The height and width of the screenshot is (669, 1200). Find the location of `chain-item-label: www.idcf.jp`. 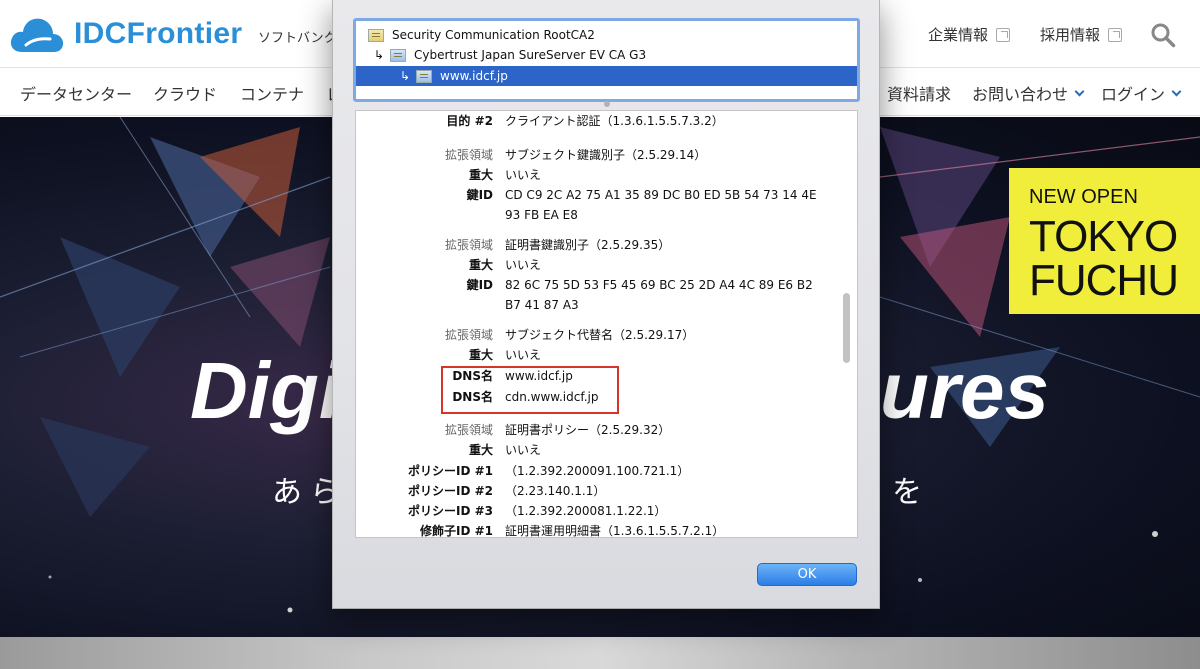

chain-item-label: www.idcf.jp is located at coordinates (474, 76).